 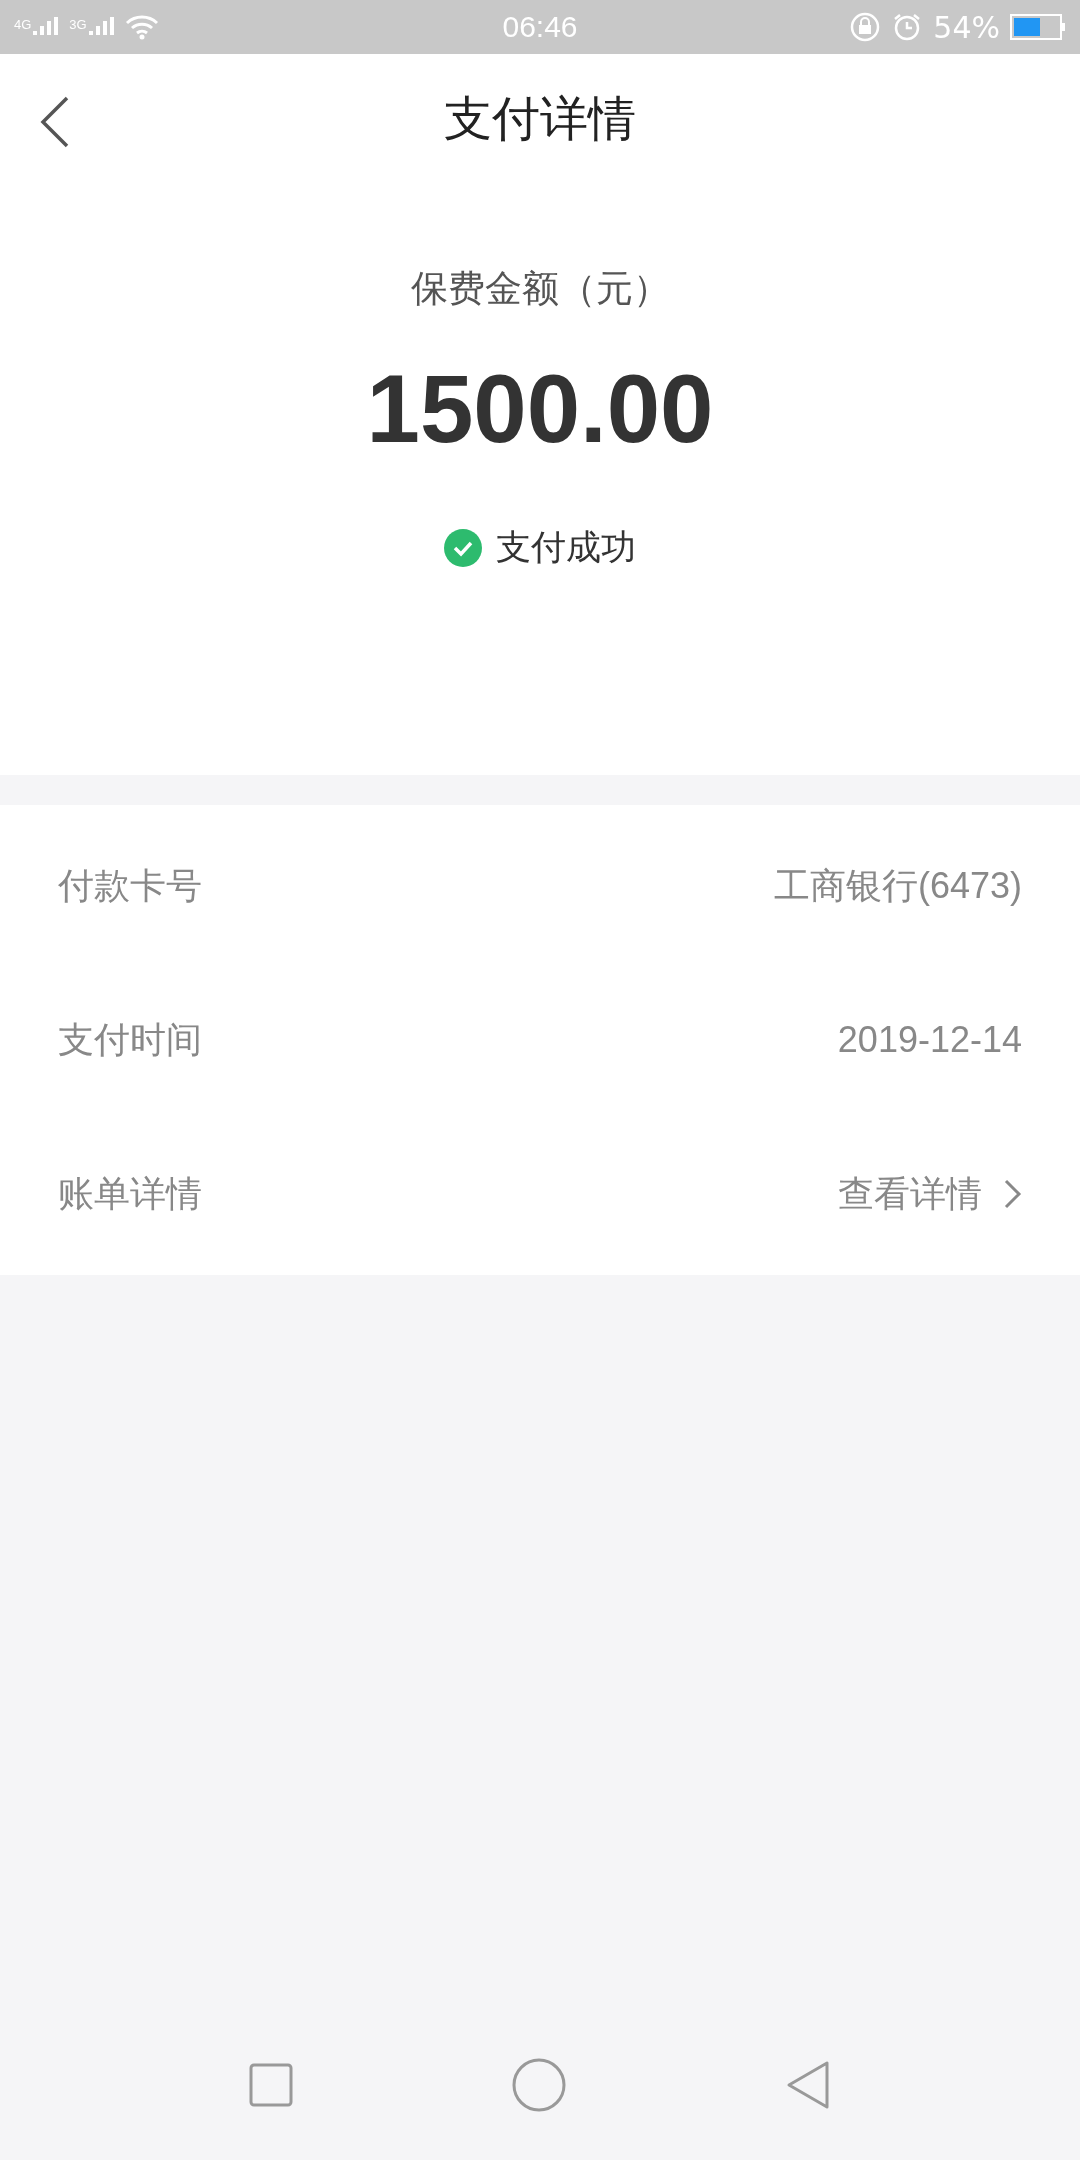 I want to click on chevron-icon, so click(x=1013, y=1194).